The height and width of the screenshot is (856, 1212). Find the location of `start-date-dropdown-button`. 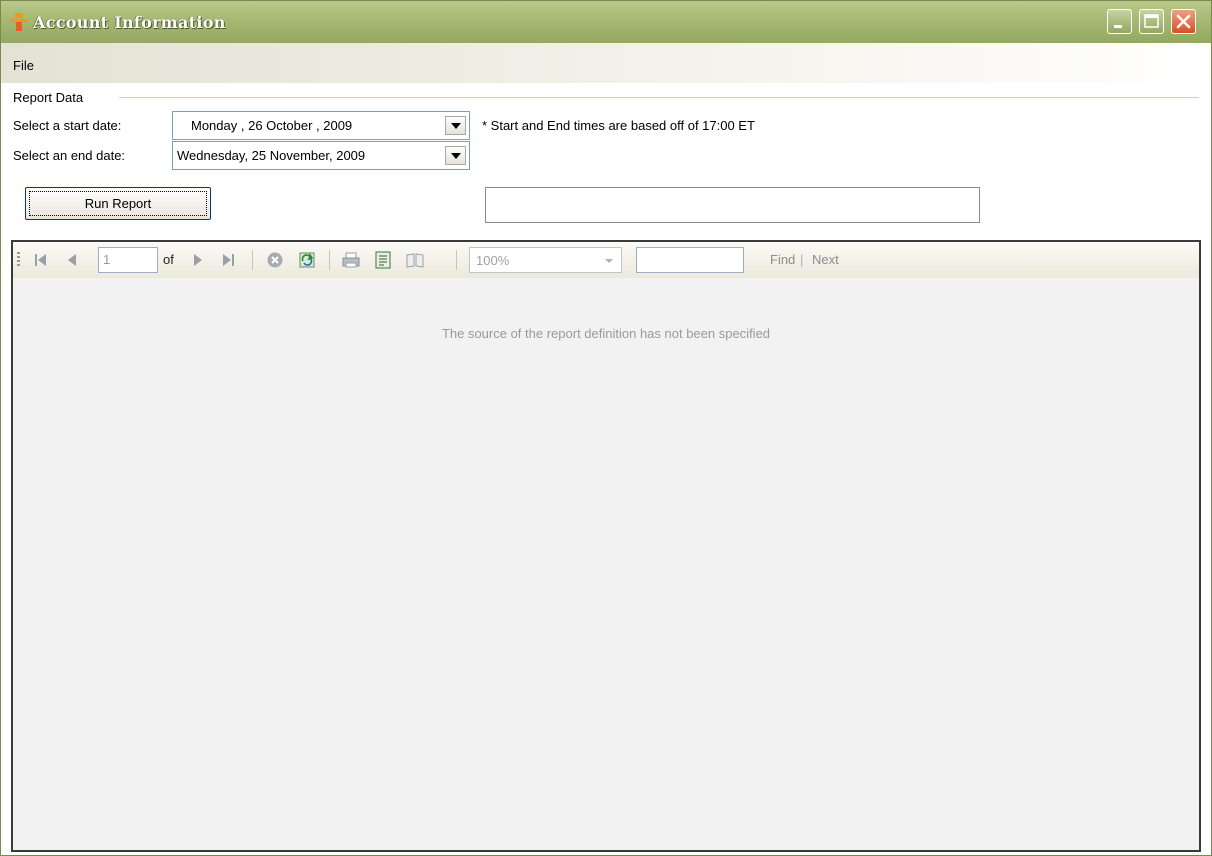

start-date-dropdown-button is located at coordinates (455, 125).